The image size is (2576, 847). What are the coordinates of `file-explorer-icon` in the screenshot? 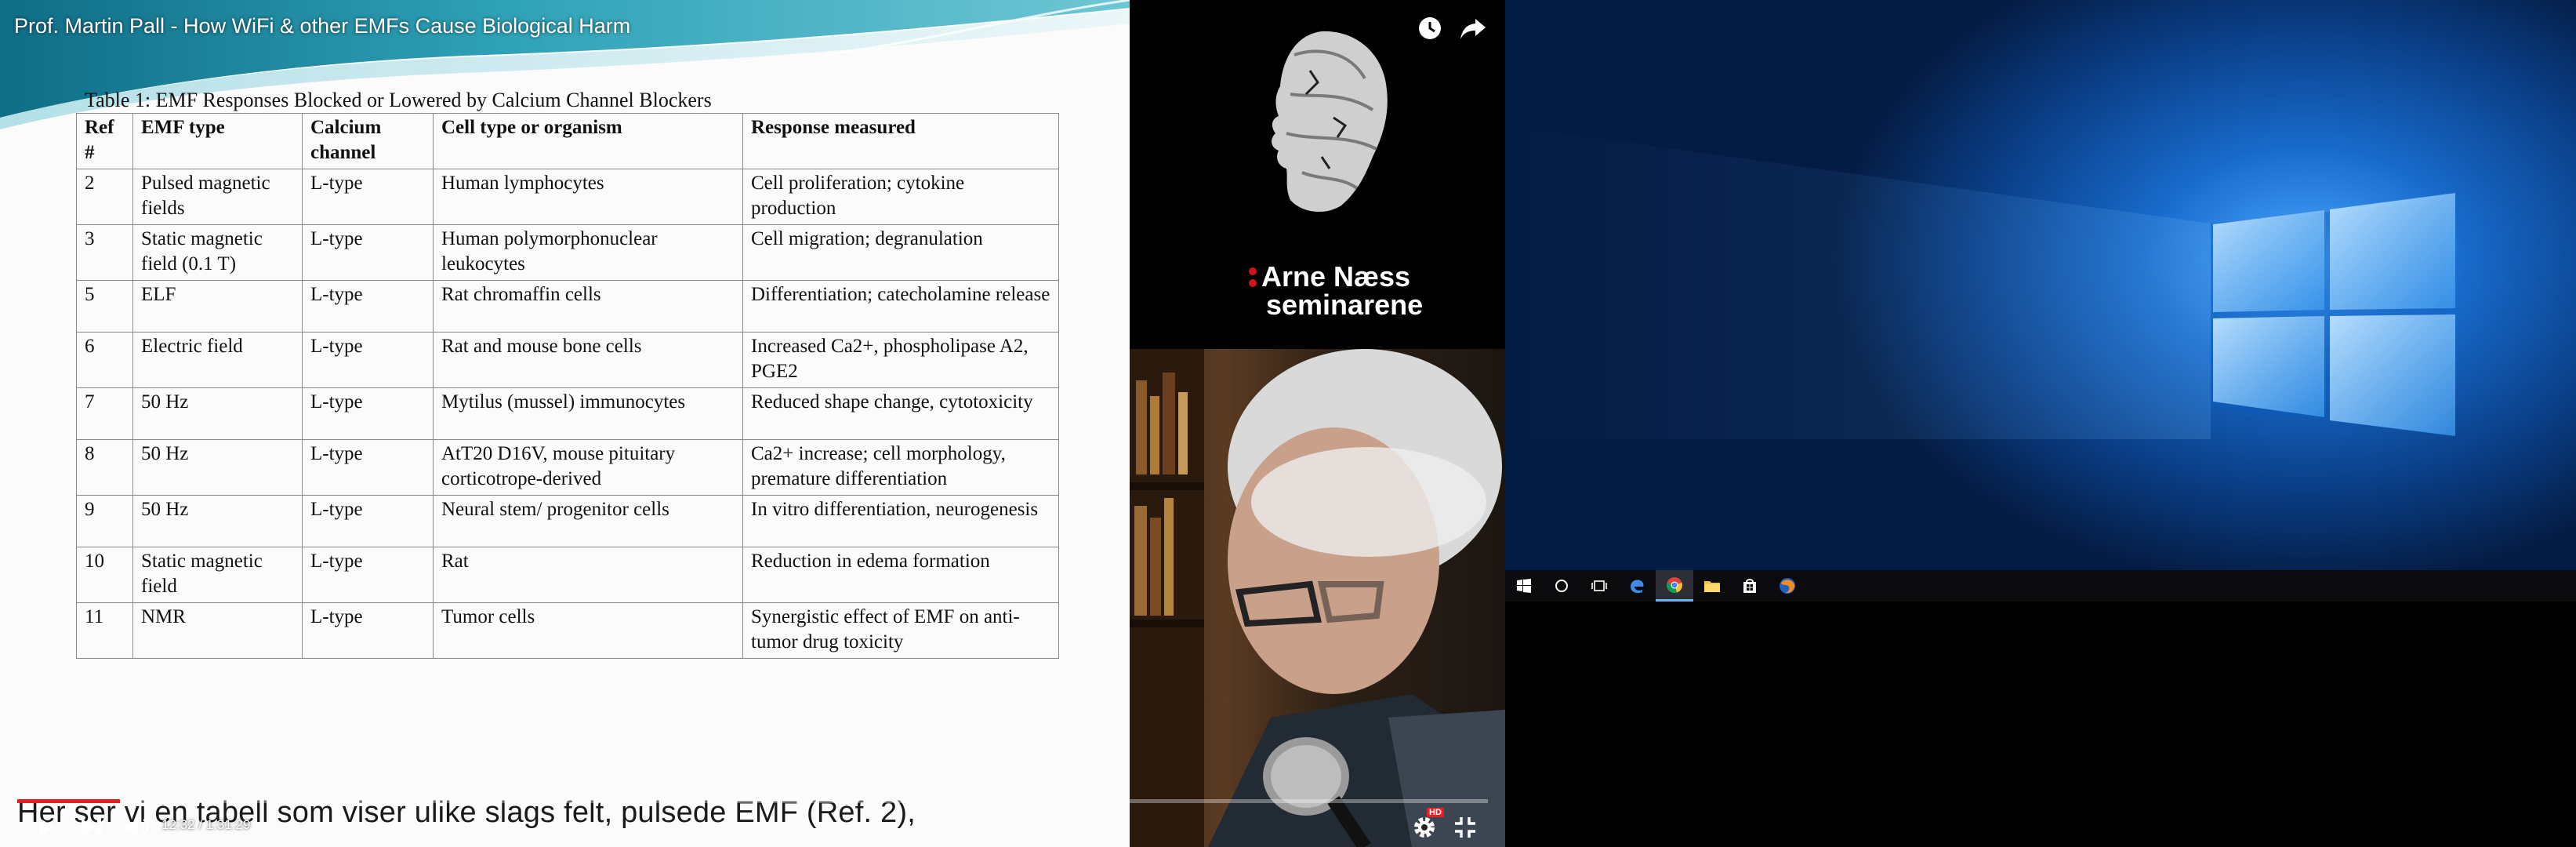 It's located at (1712, 586).